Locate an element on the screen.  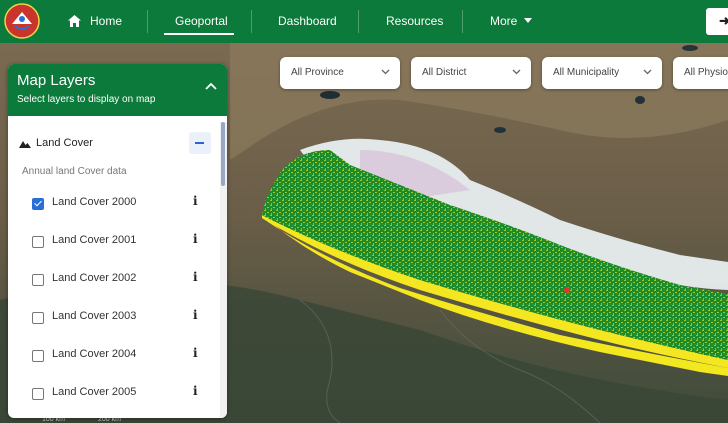
land-cover-group-header: Land Cover is located at coordinates (114, 144).